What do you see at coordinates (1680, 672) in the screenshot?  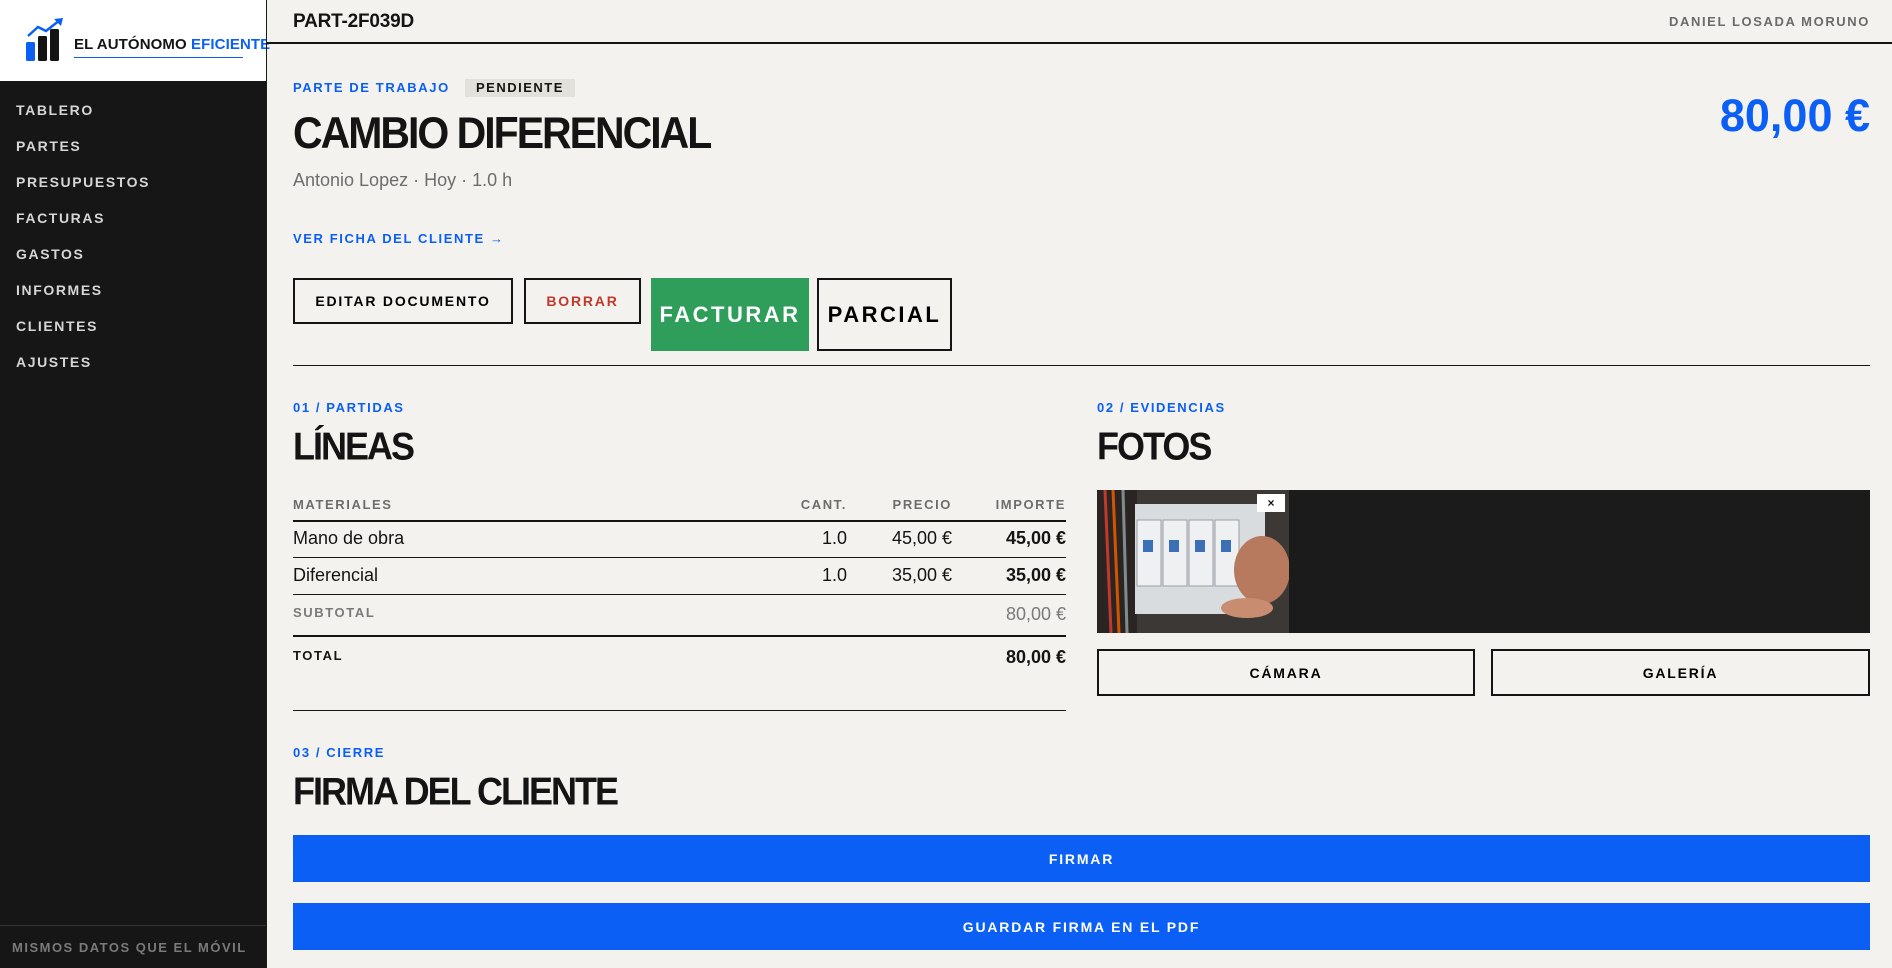 I see `gallery-button: GALERÍA` at bounding box center [1680, 672].